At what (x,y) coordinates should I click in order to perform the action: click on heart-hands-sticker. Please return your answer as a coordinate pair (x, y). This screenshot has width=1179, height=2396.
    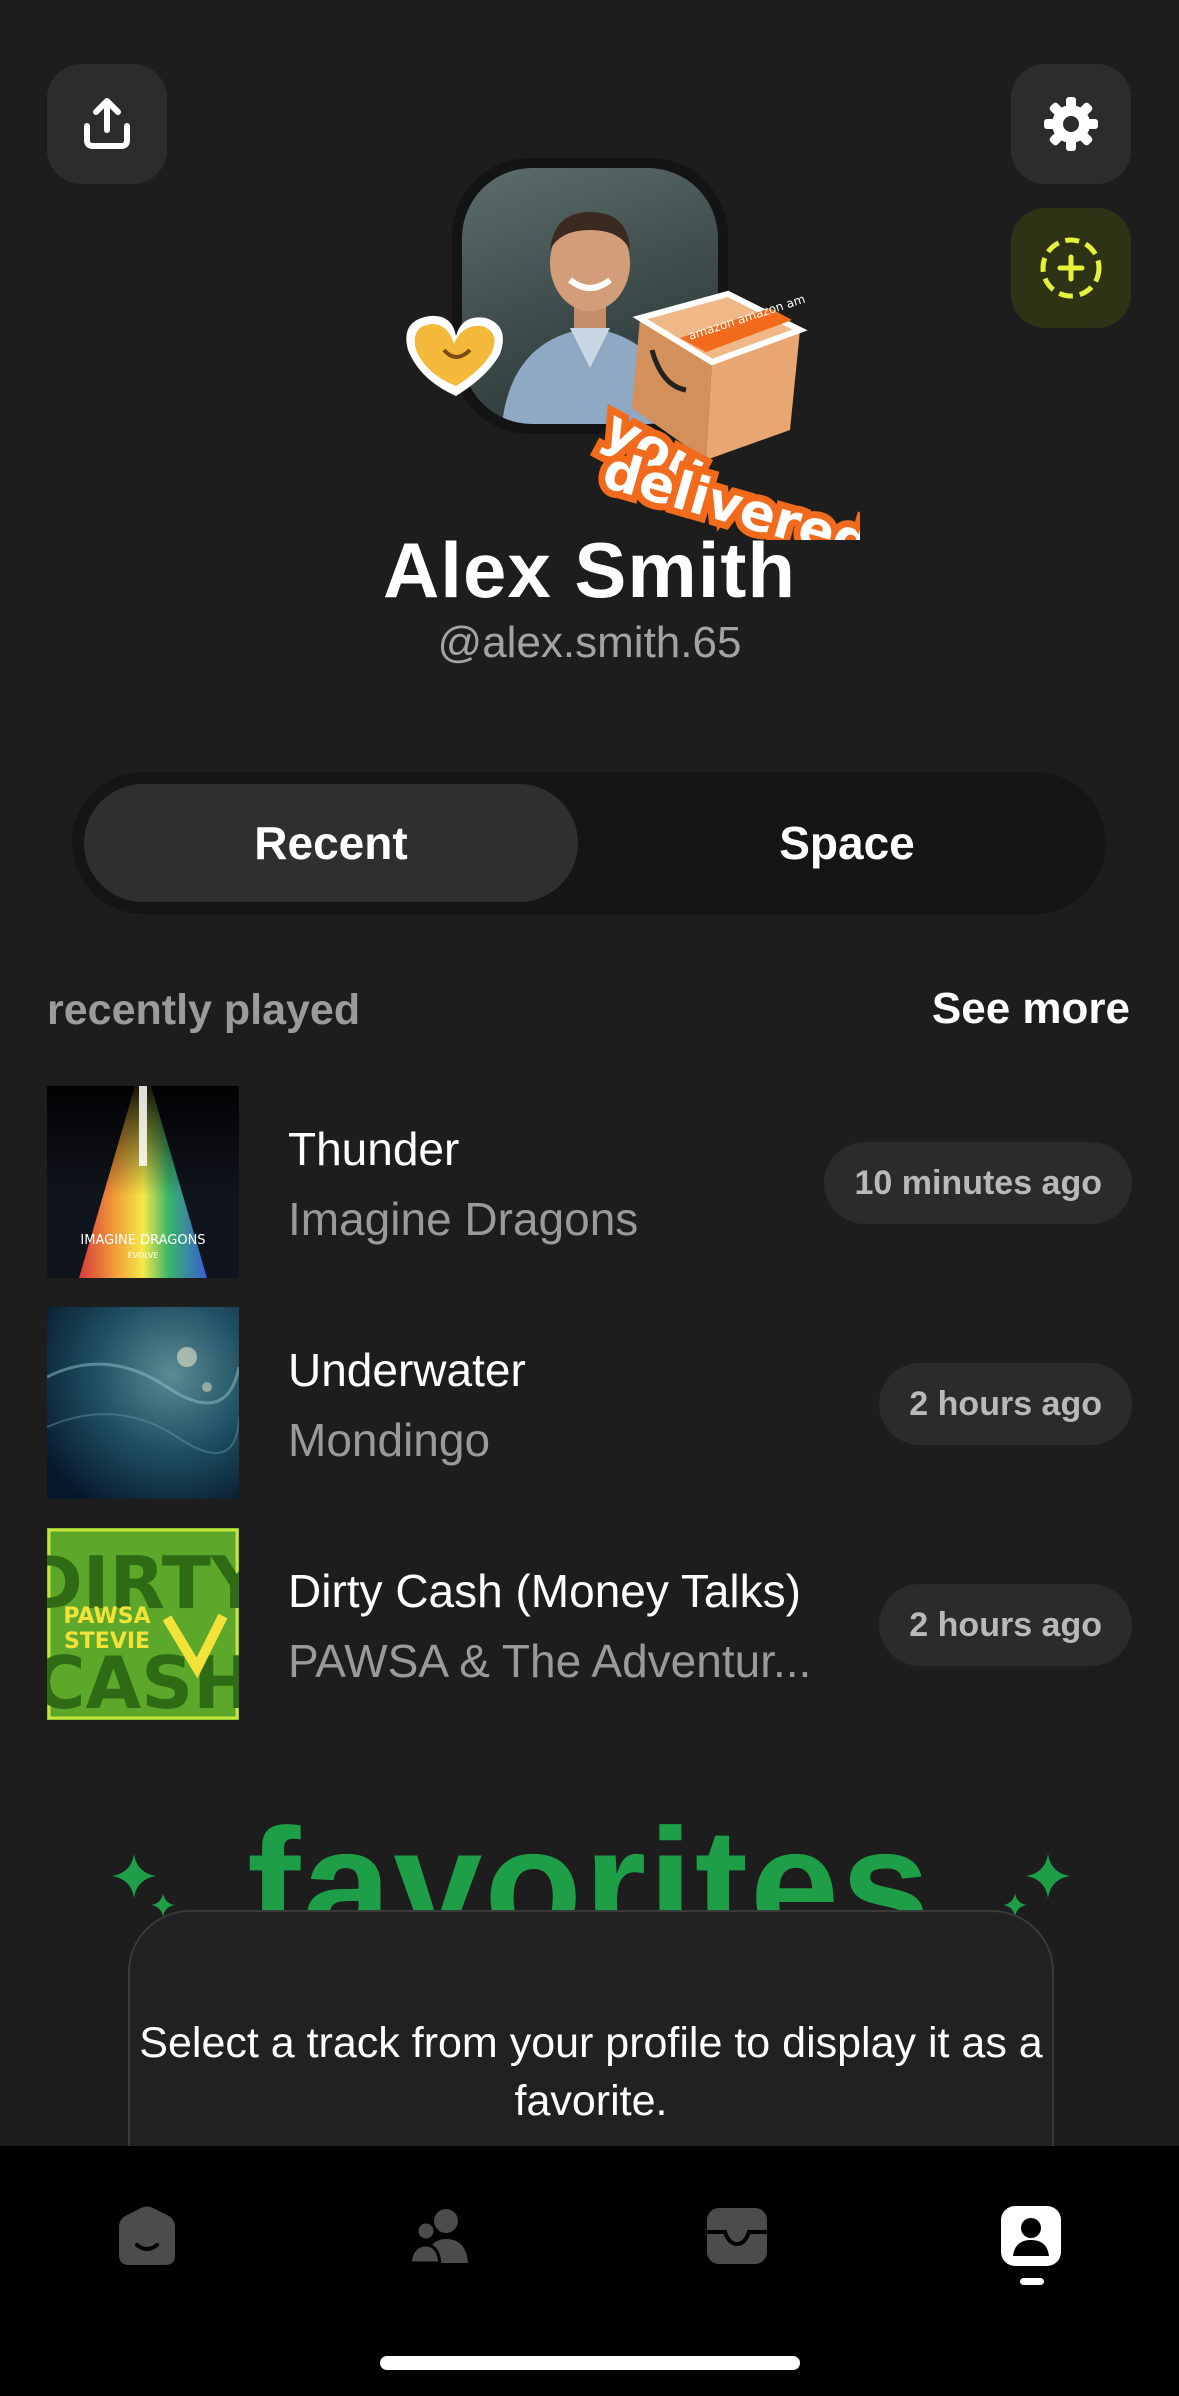
    Looking at the image, I should click on (454, 355).